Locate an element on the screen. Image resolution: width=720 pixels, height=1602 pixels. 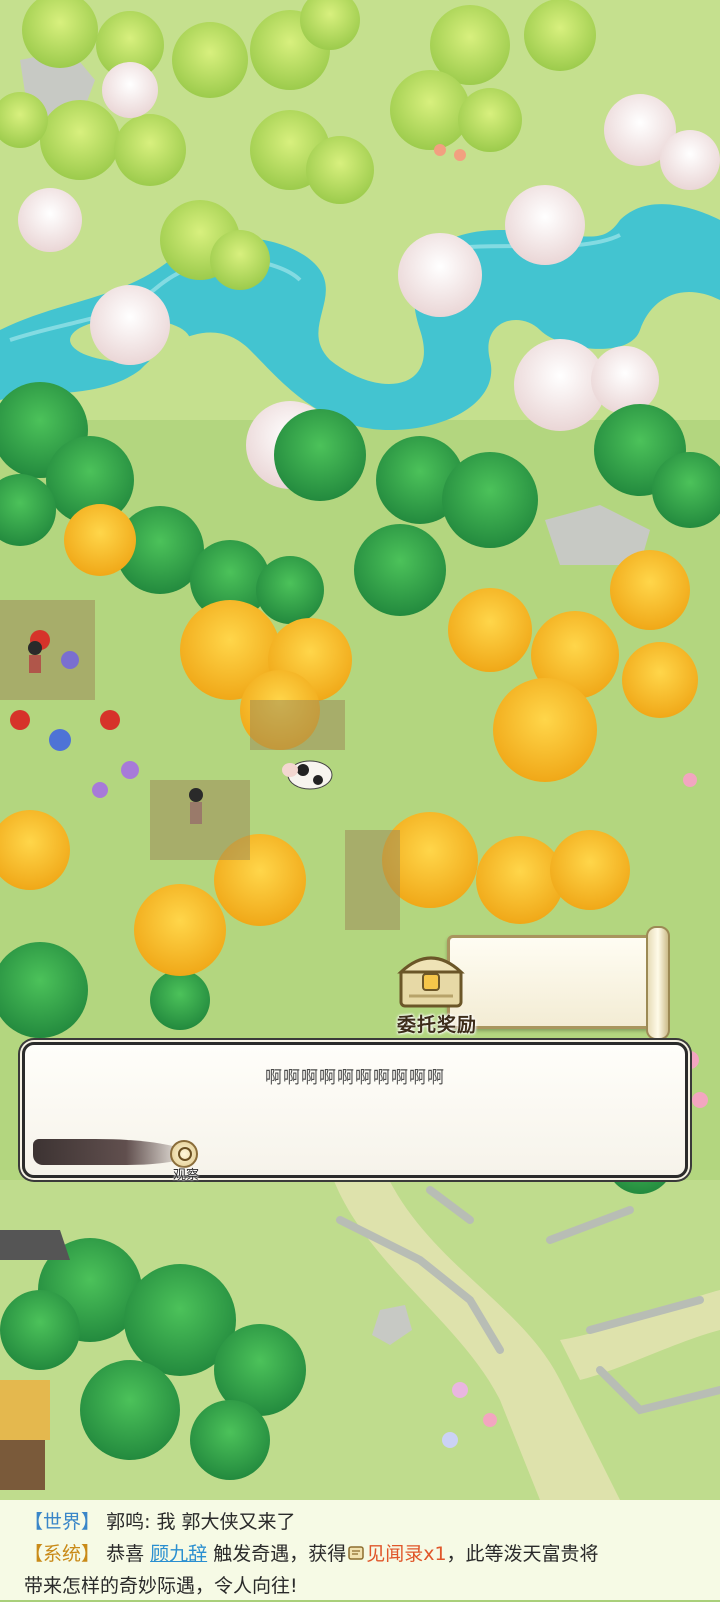
chat-line-world: 【世界】 郭鸣: 我 郭大侠又来了 is located at coordinates (363, 1522).